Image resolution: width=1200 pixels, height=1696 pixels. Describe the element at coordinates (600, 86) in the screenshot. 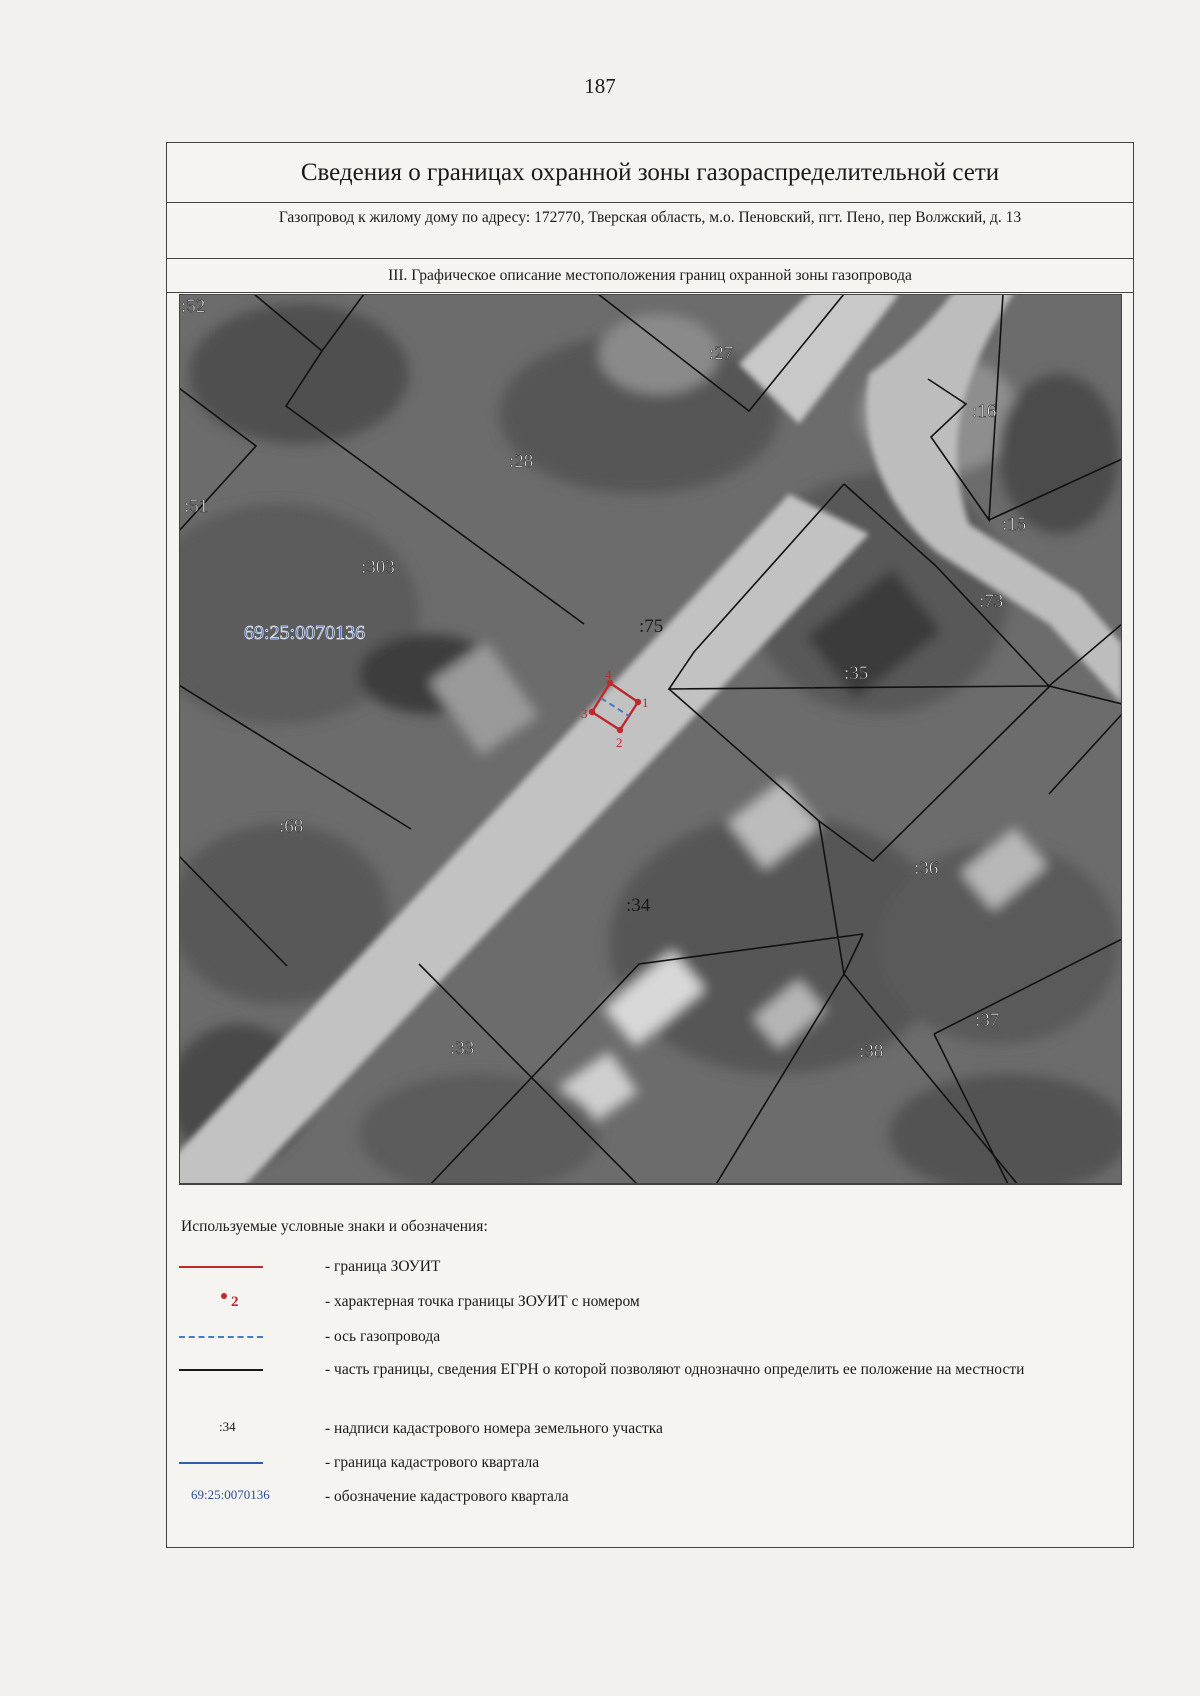

I see `page-number: 187` at that location.